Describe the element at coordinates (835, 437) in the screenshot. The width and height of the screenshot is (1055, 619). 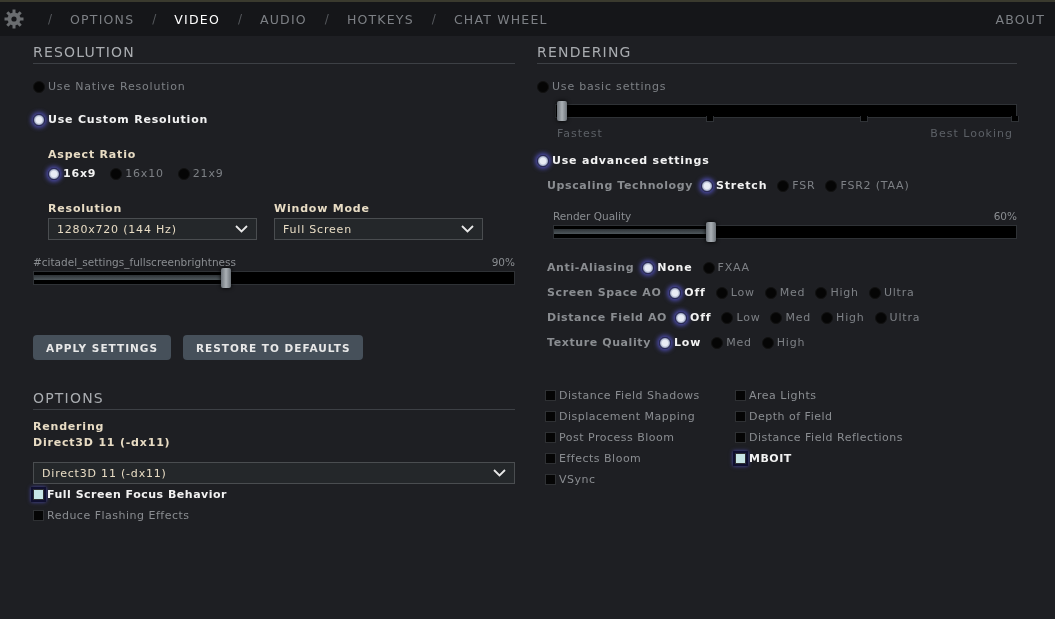
I see `checkbox-option: Distance Field Reflections` at that location.